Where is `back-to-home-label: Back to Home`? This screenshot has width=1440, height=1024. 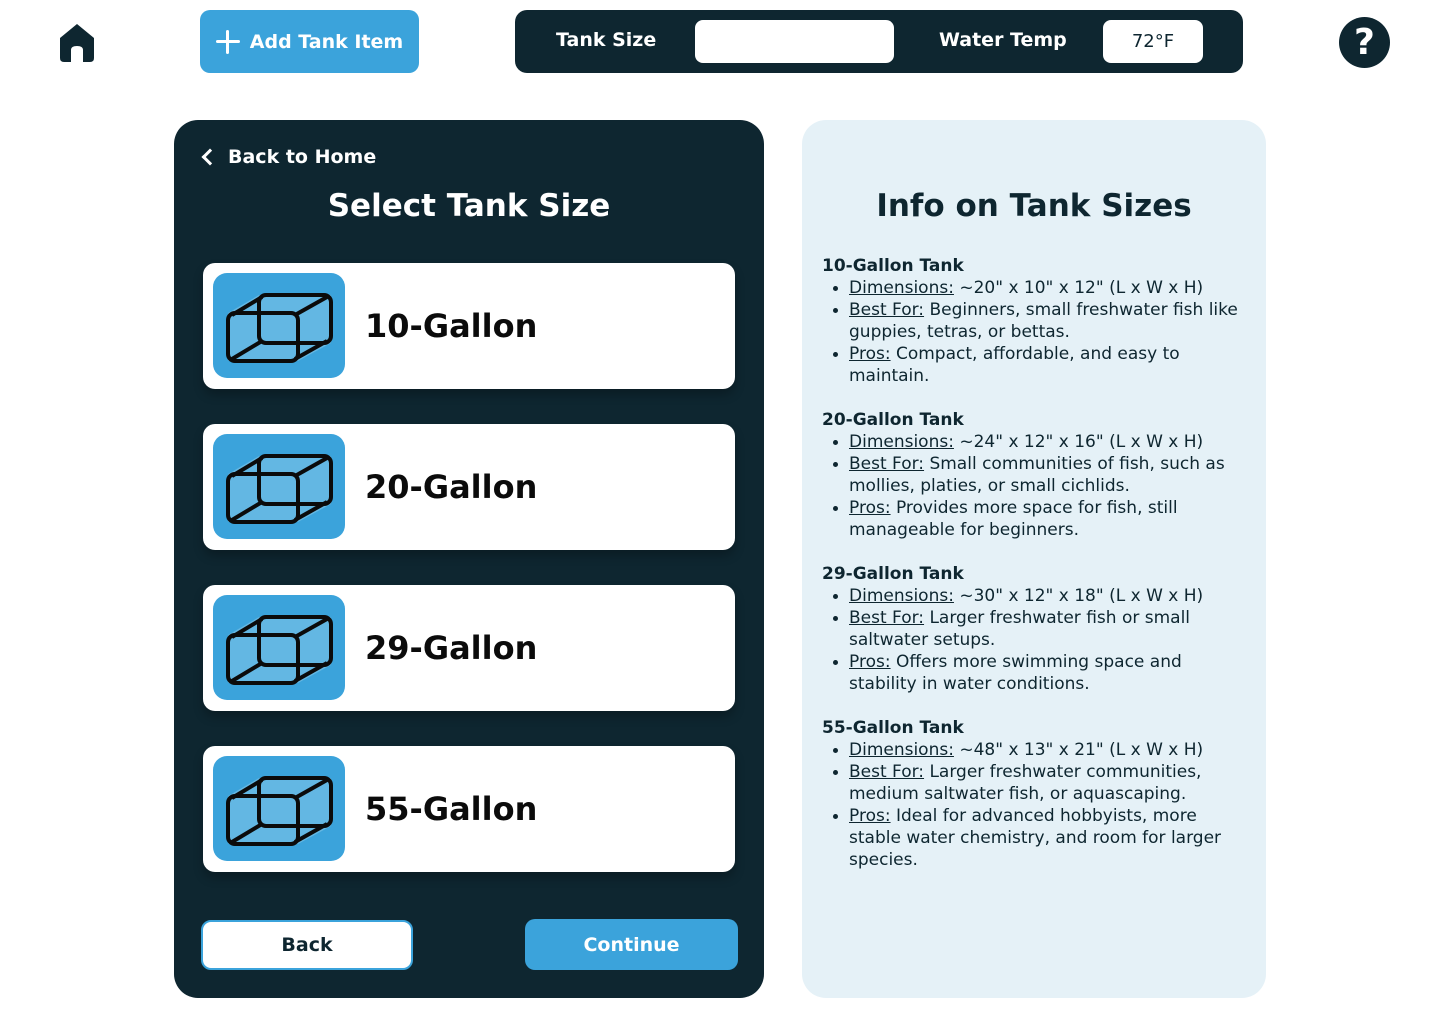 back-to-home-label: Back to Home is located at coordinates (302, 157).